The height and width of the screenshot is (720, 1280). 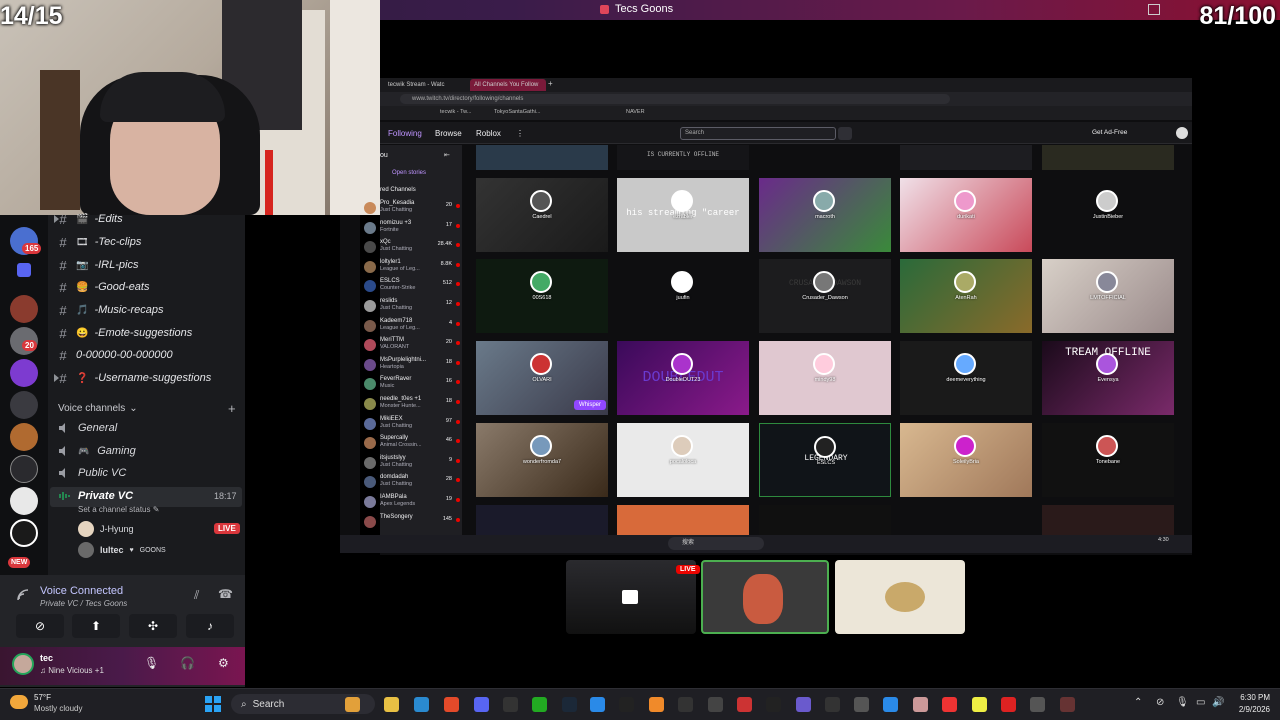 What do you see at coordinates (1109, 132) in the screenshot?
I see `get-ad-free-button: Get Ad-Free` at bounding box center [1109, 132].